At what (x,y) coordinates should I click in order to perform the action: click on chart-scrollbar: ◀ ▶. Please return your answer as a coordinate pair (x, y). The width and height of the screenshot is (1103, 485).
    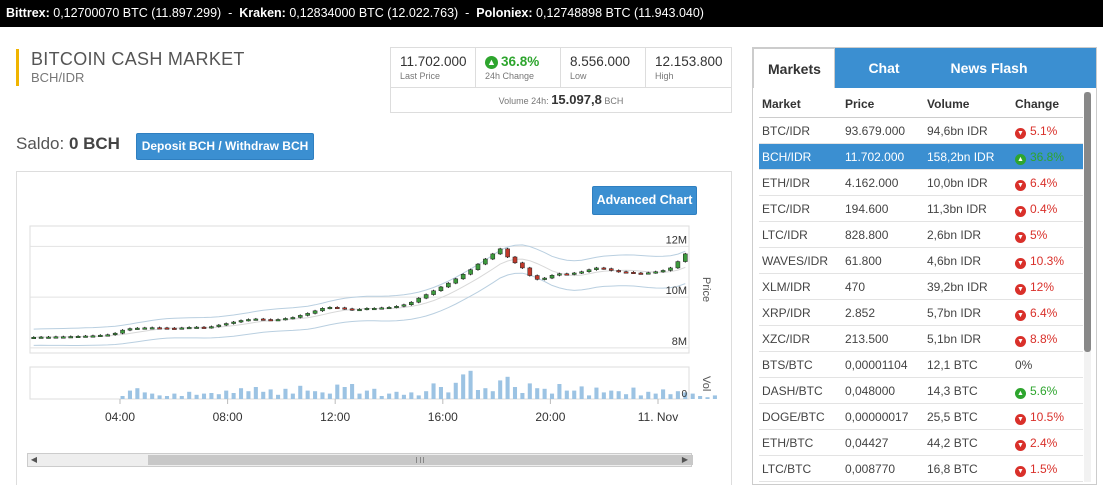
    Looking at the image, I should click on (360, 460).